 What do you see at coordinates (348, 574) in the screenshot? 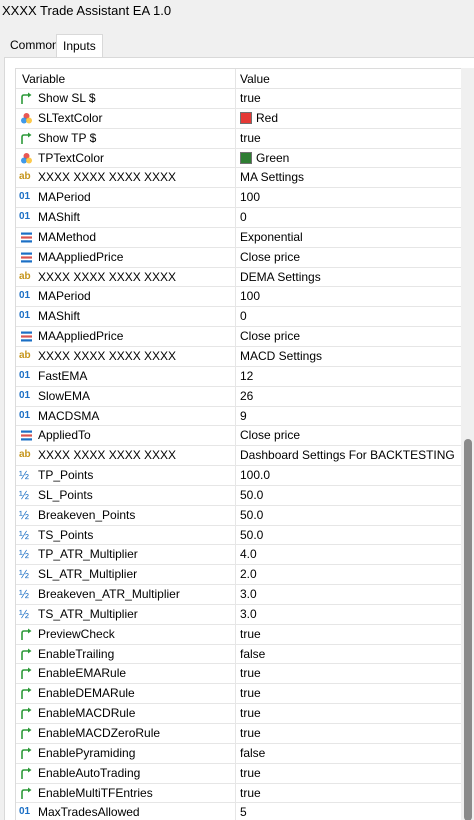
I see `value-cell: 2.0` at bounding box center [348, 574].